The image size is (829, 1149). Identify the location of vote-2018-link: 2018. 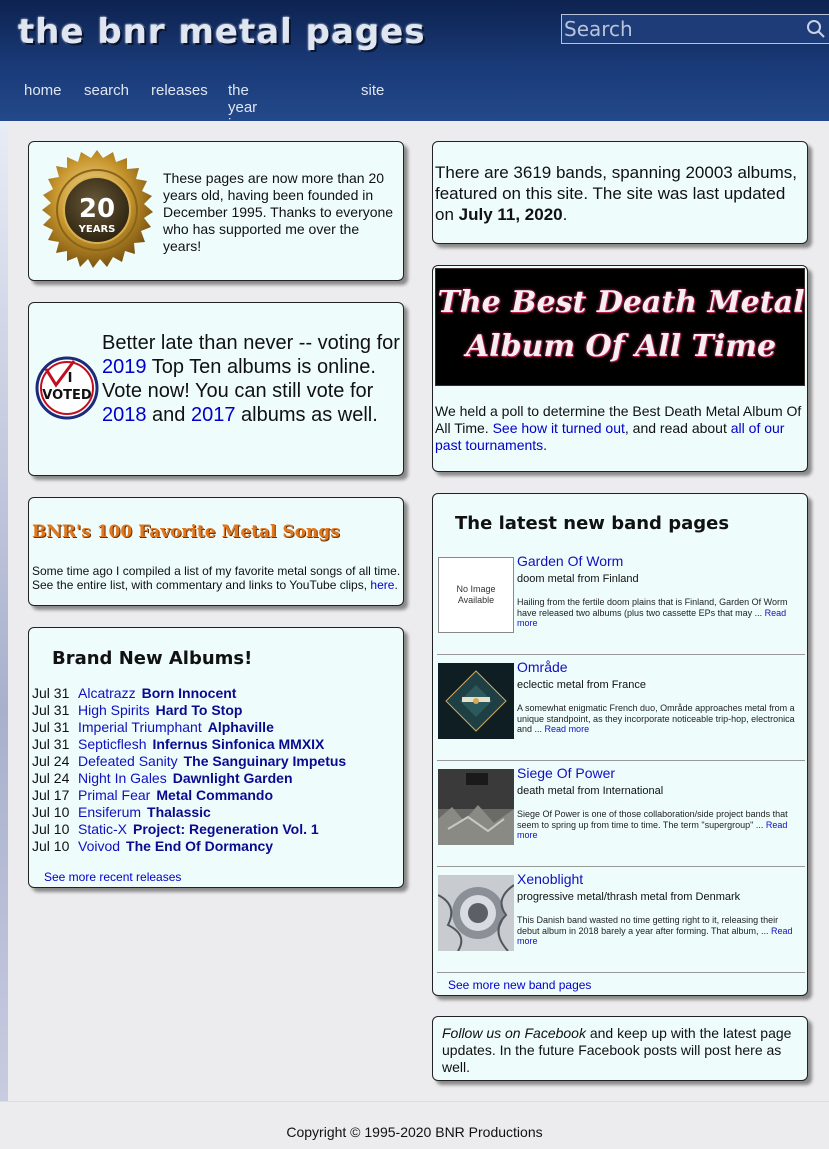
(124, 415).